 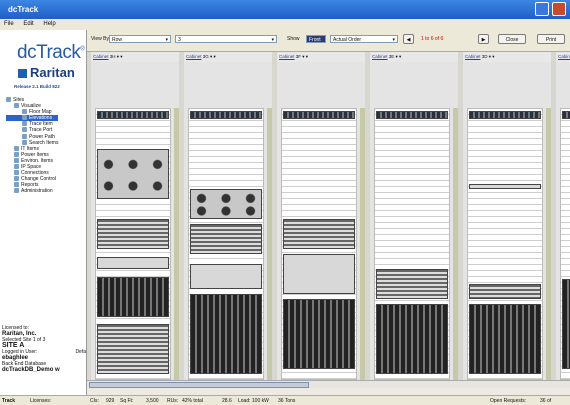 What do you see at coordinates (414, 216) in the screenshot?
I see `rack-cabinet: Cabinet 3E ▾ ▾` at bounding box center [414, 216].